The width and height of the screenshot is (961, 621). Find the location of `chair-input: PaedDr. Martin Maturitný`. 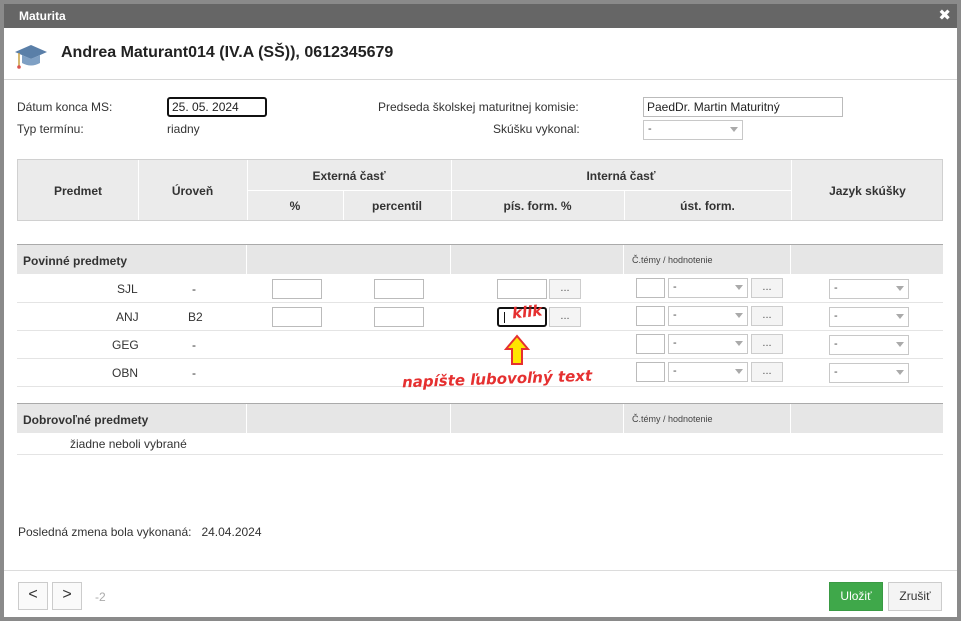

chair-input: PaedDr. Martin Maturitný is located at coordinates (743, 107).